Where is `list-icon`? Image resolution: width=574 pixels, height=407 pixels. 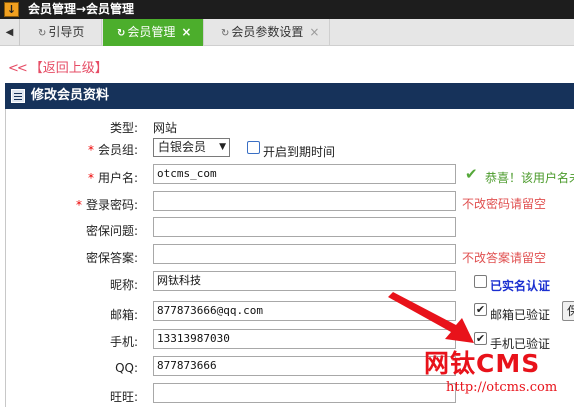
list-icon is located at coordinates (18, 96).